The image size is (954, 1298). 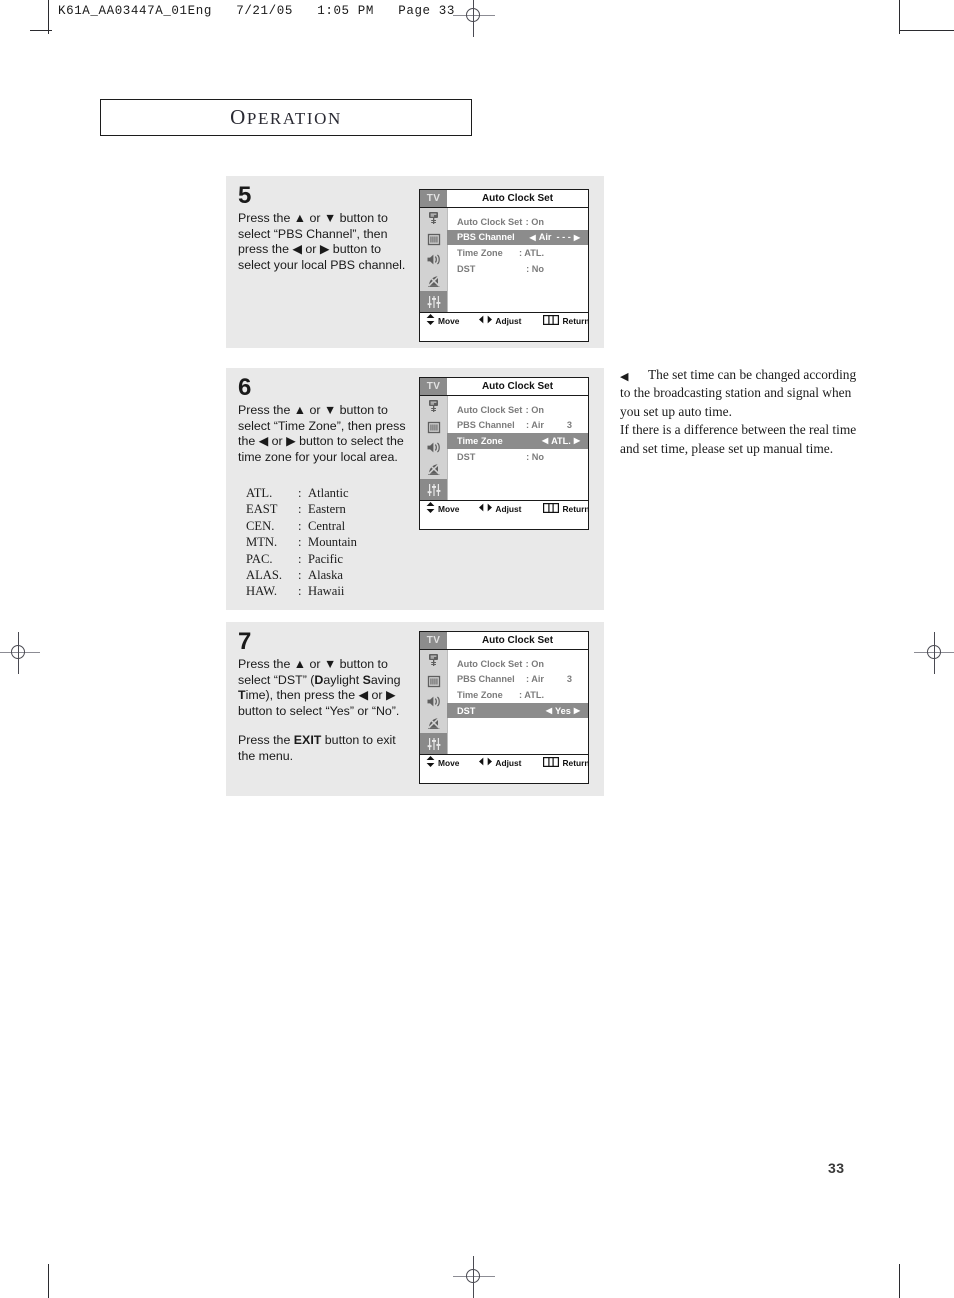 What do you see at coordinates (332, 542) in the screenshot?
I see `timezone-name: Mountain` at bounding box center [332, 542].